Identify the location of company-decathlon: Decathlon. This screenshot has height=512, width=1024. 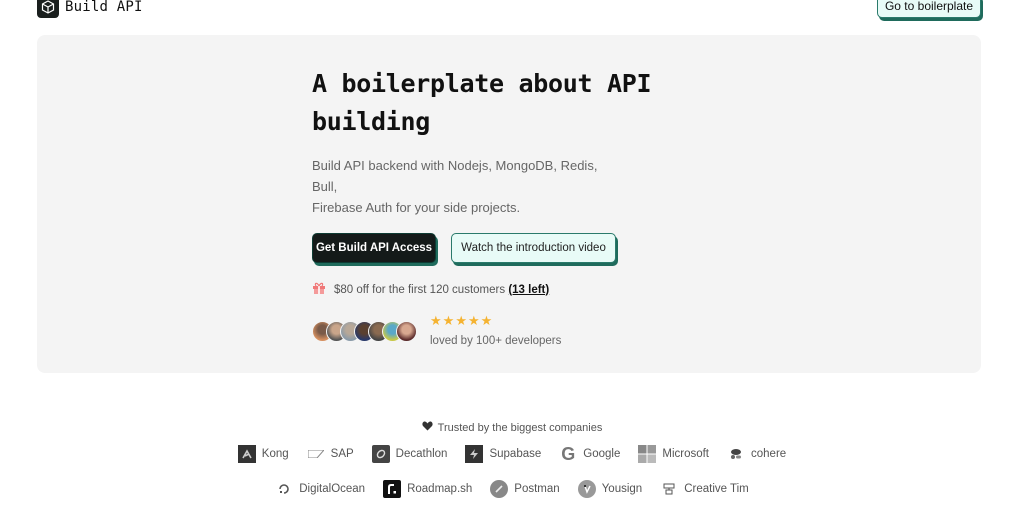
(409, 454).